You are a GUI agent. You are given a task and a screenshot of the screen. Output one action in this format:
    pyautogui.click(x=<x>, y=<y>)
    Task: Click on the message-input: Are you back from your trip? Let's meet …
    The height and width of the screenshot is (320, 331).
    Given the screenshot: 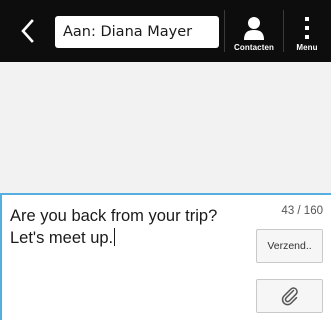 What is the action you would take?
    pyautogui.click(x=129, y=227)
    